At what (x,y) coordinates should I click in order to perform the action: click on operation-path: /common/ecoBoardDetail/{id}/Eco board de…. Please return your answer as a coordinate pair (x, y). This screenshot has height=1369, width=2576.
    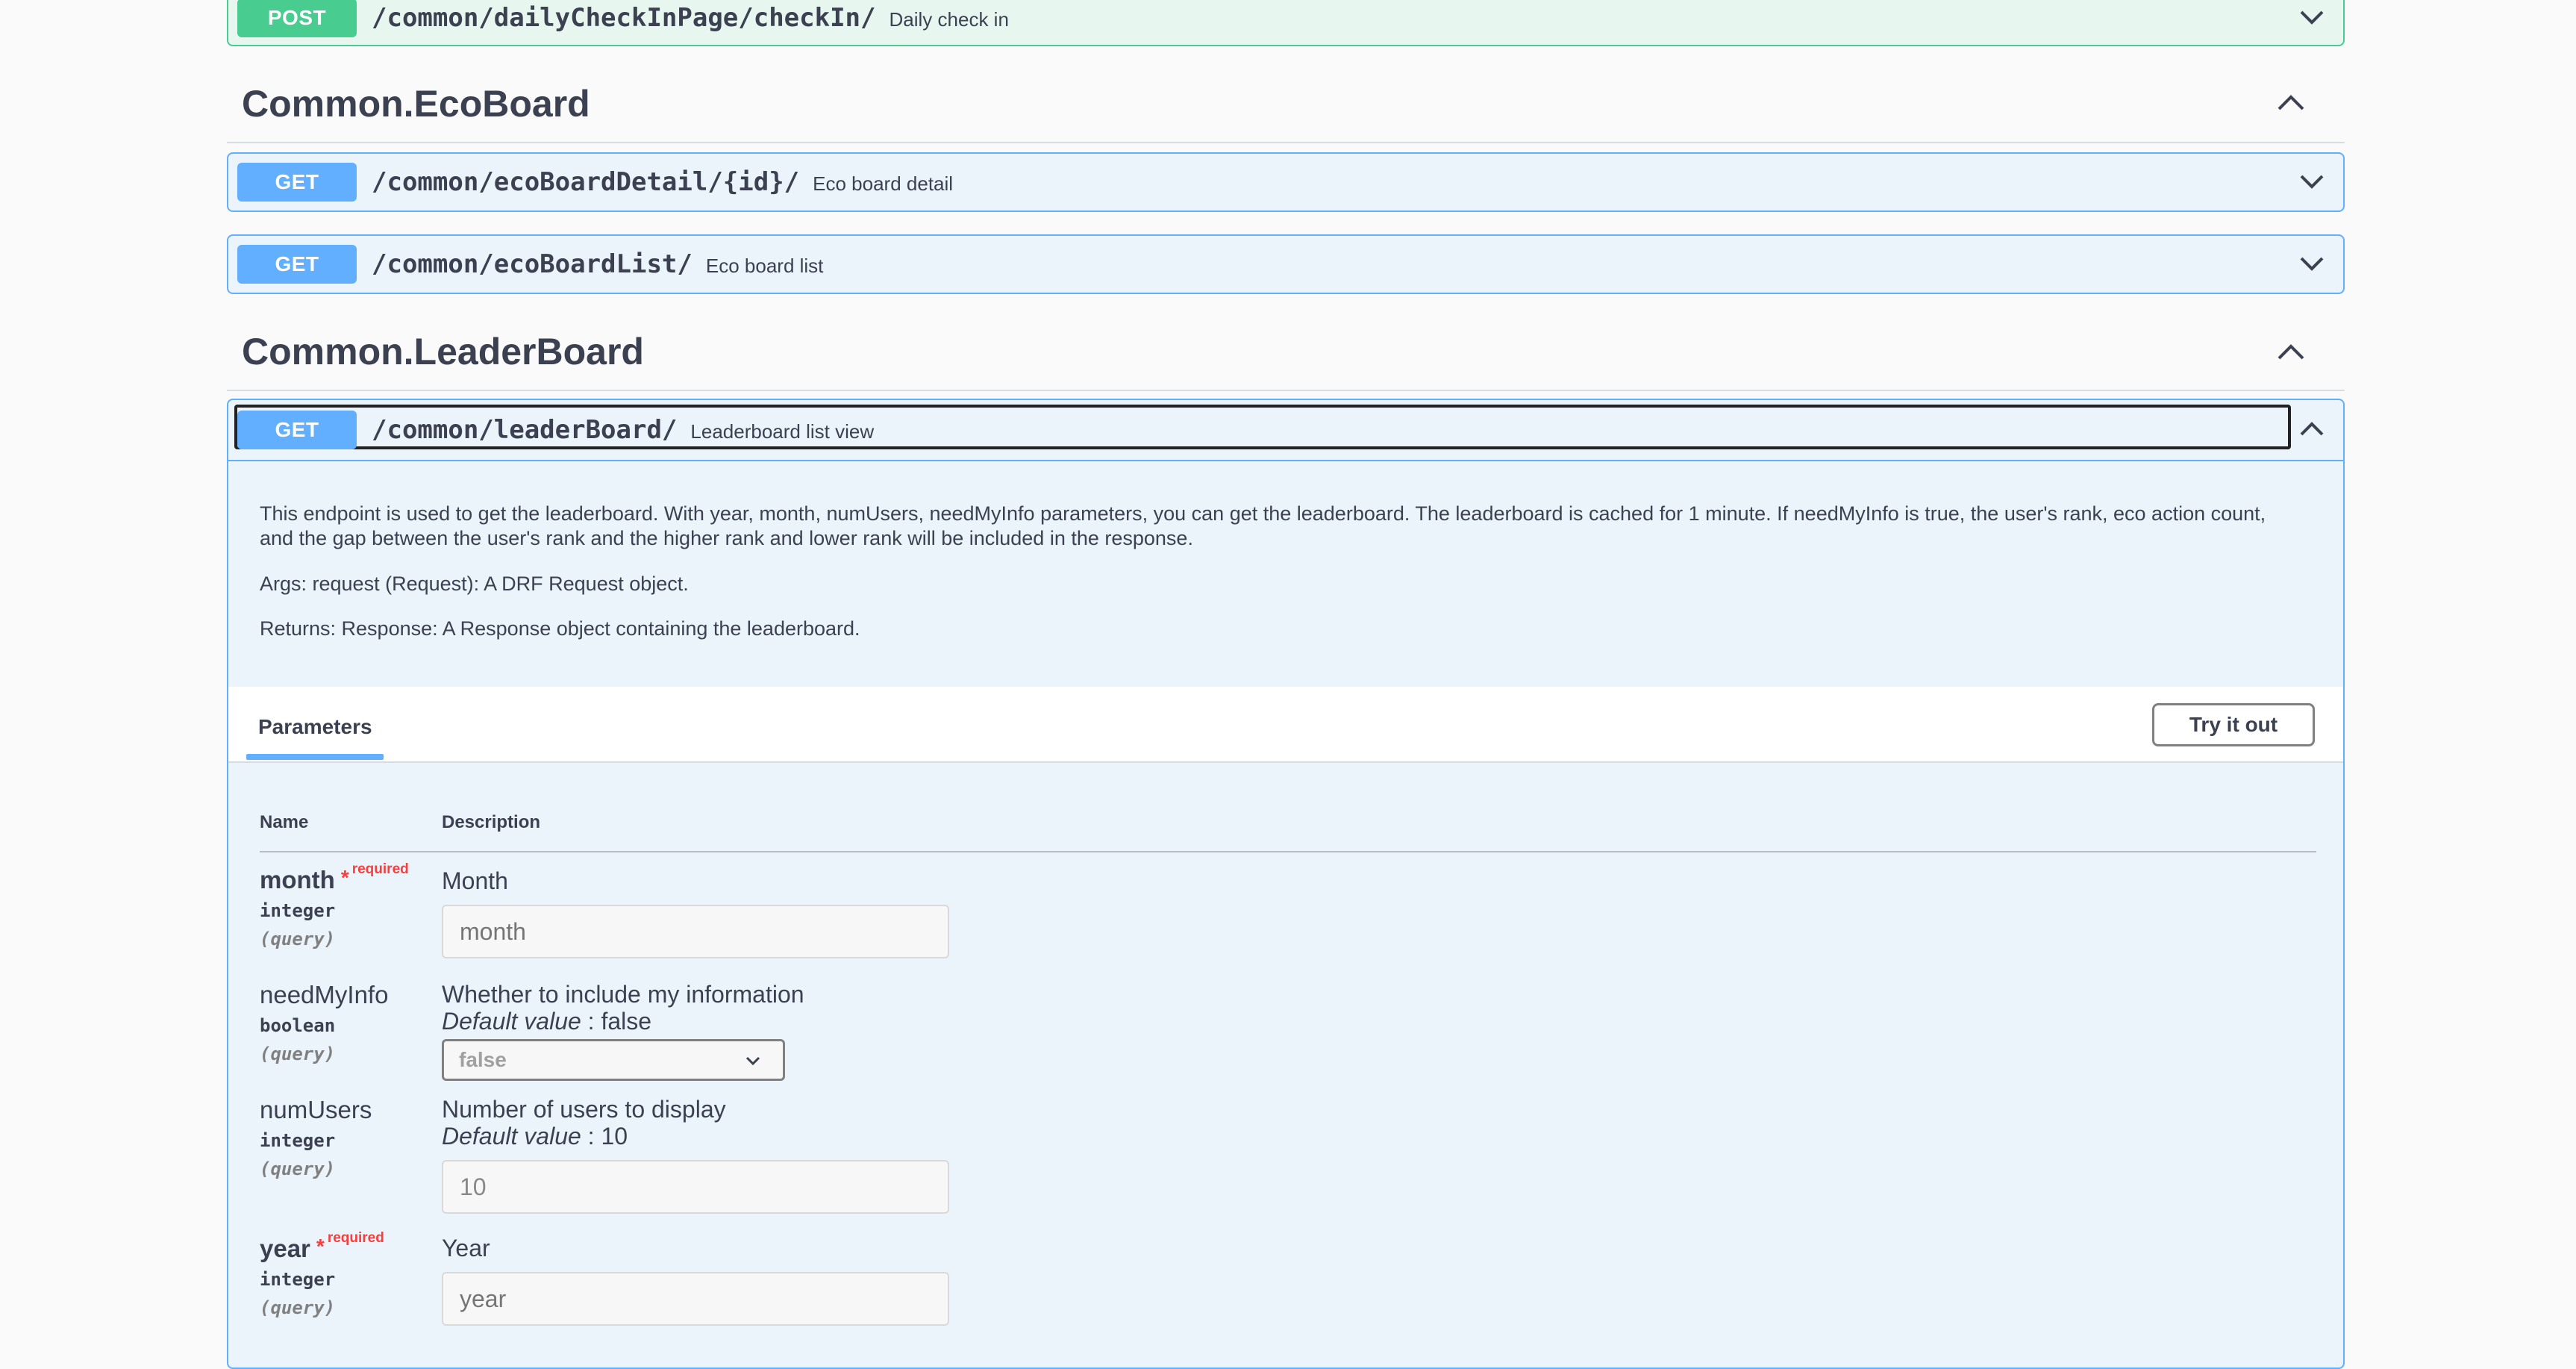
    Looking at the image, I should click on (663, 182).